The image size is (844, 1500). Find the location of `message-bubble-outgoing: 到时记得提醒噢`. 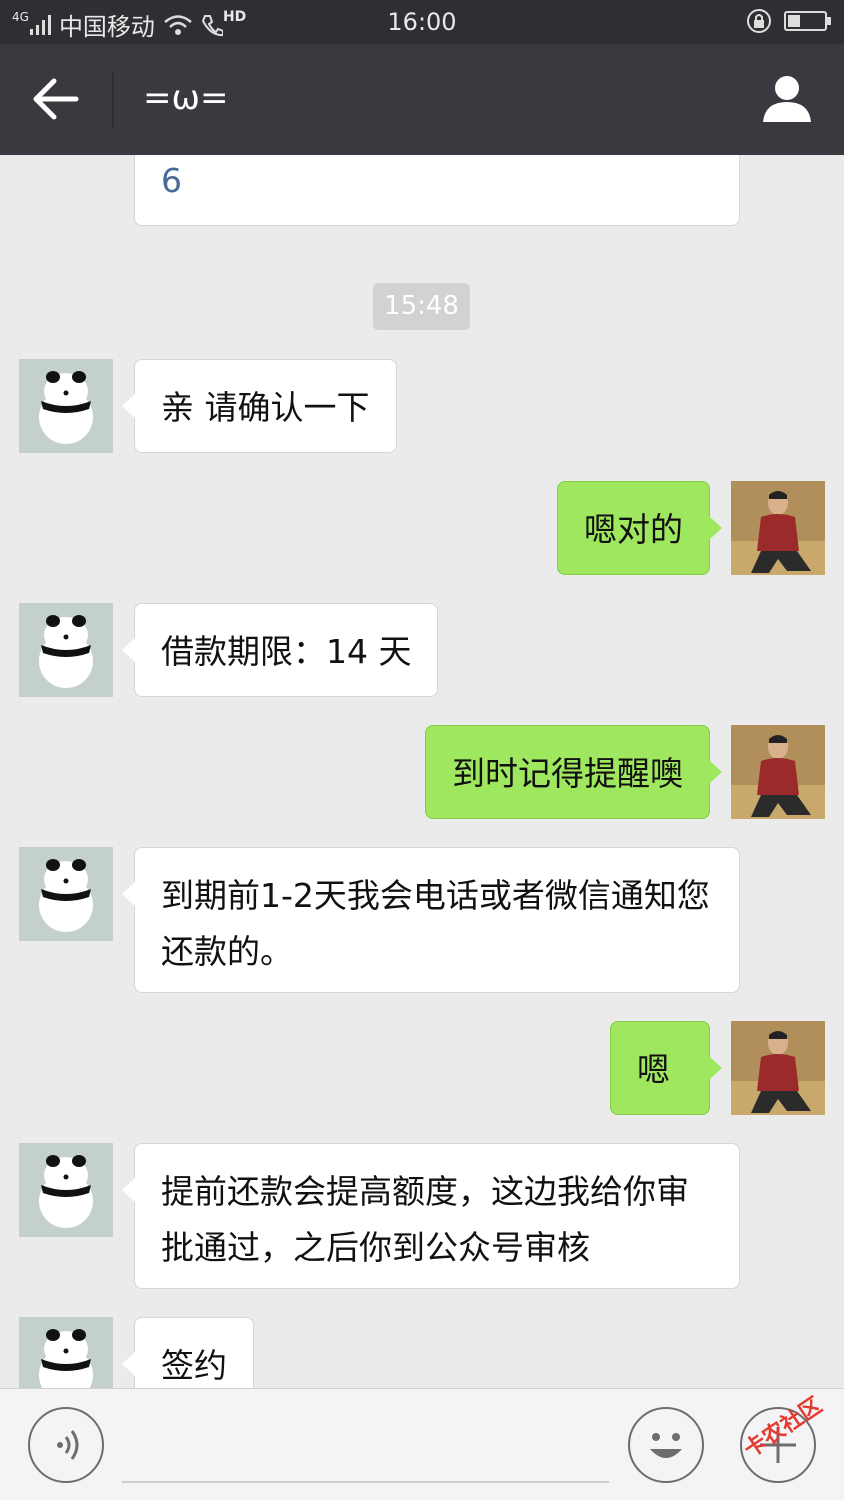

message-bubble-outgoing: 到时记得提醒噢 is located at coordinates (573, 772).